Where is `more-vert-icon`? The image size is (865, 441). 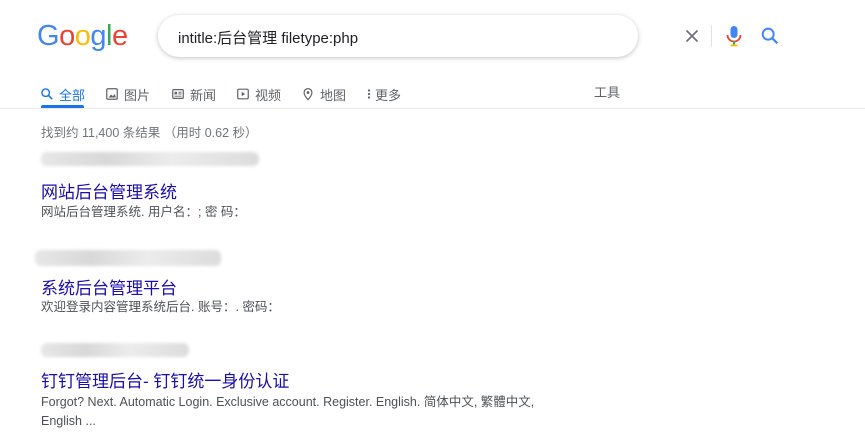 more-vert-icon is located at coordinates (369, 94).